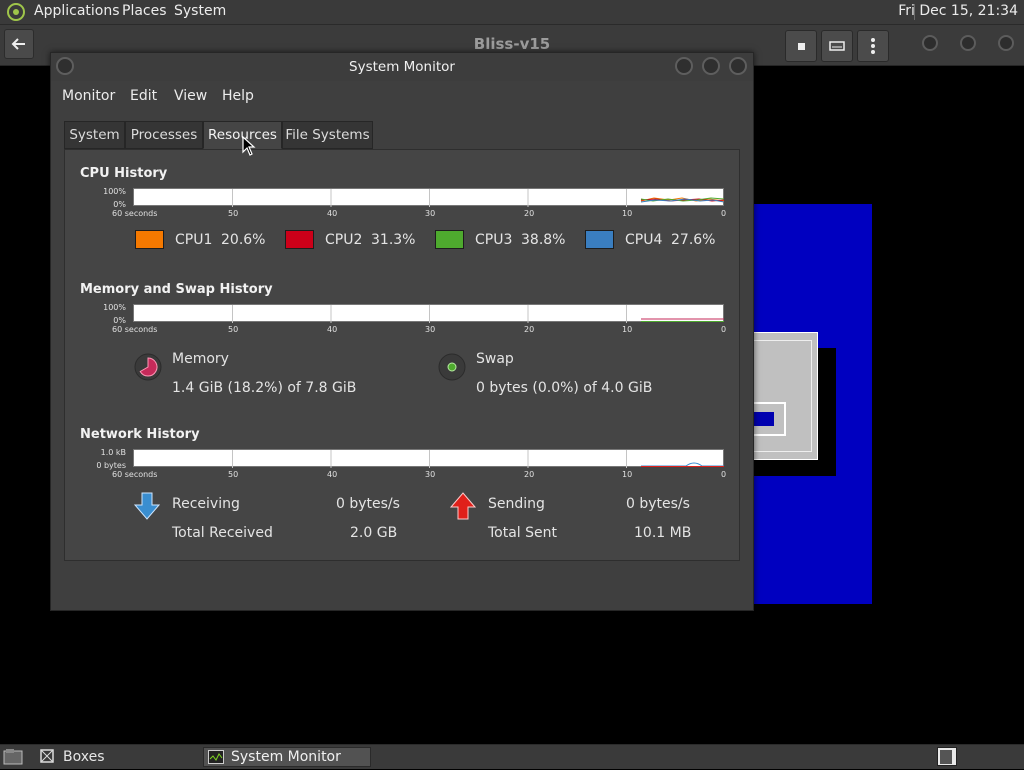  I want to click on task-system-monitor: System Monitor, so click(287, 757).